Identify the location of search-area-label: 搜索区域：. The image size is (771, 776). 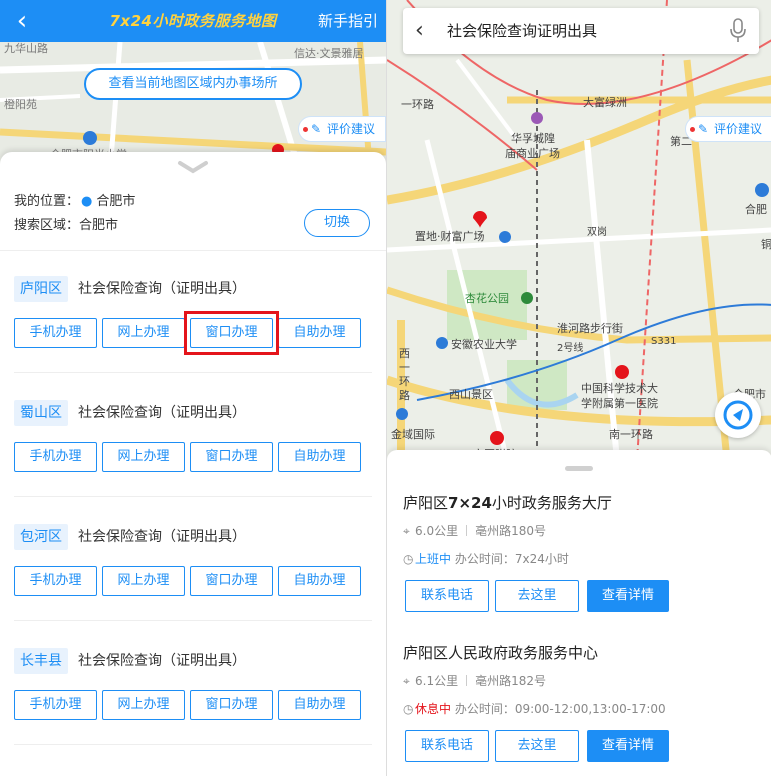
(47, 225).